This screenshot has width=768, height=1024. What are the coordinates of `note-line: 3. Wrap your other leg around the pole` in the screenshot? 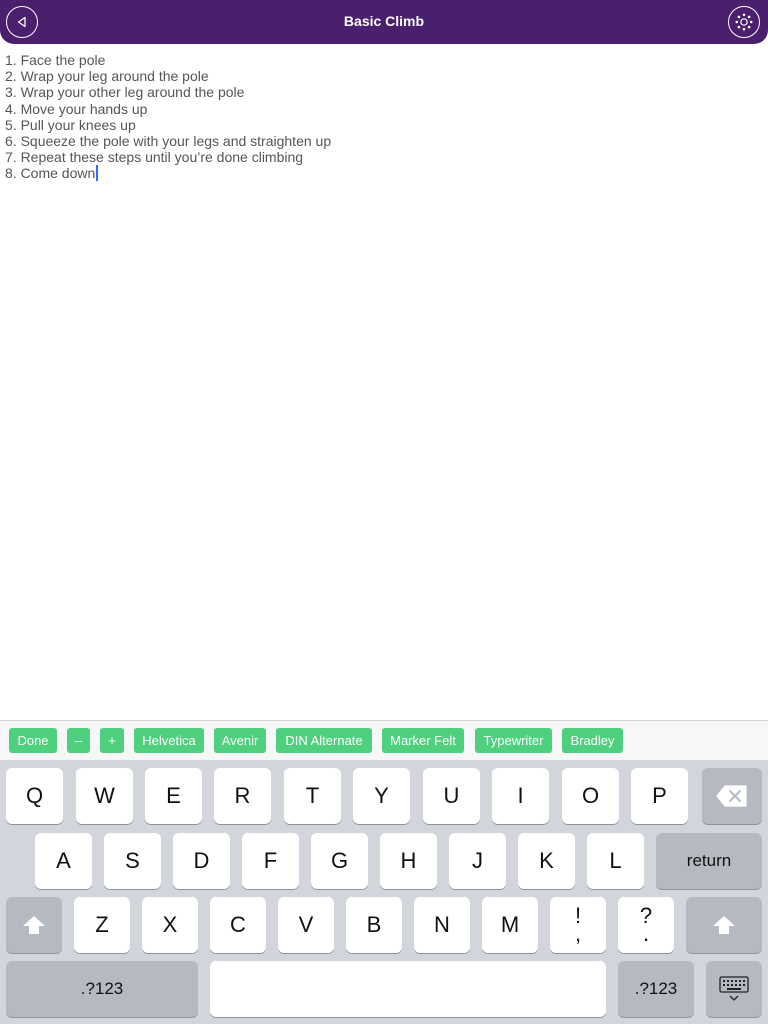 It's located at (125, 92).